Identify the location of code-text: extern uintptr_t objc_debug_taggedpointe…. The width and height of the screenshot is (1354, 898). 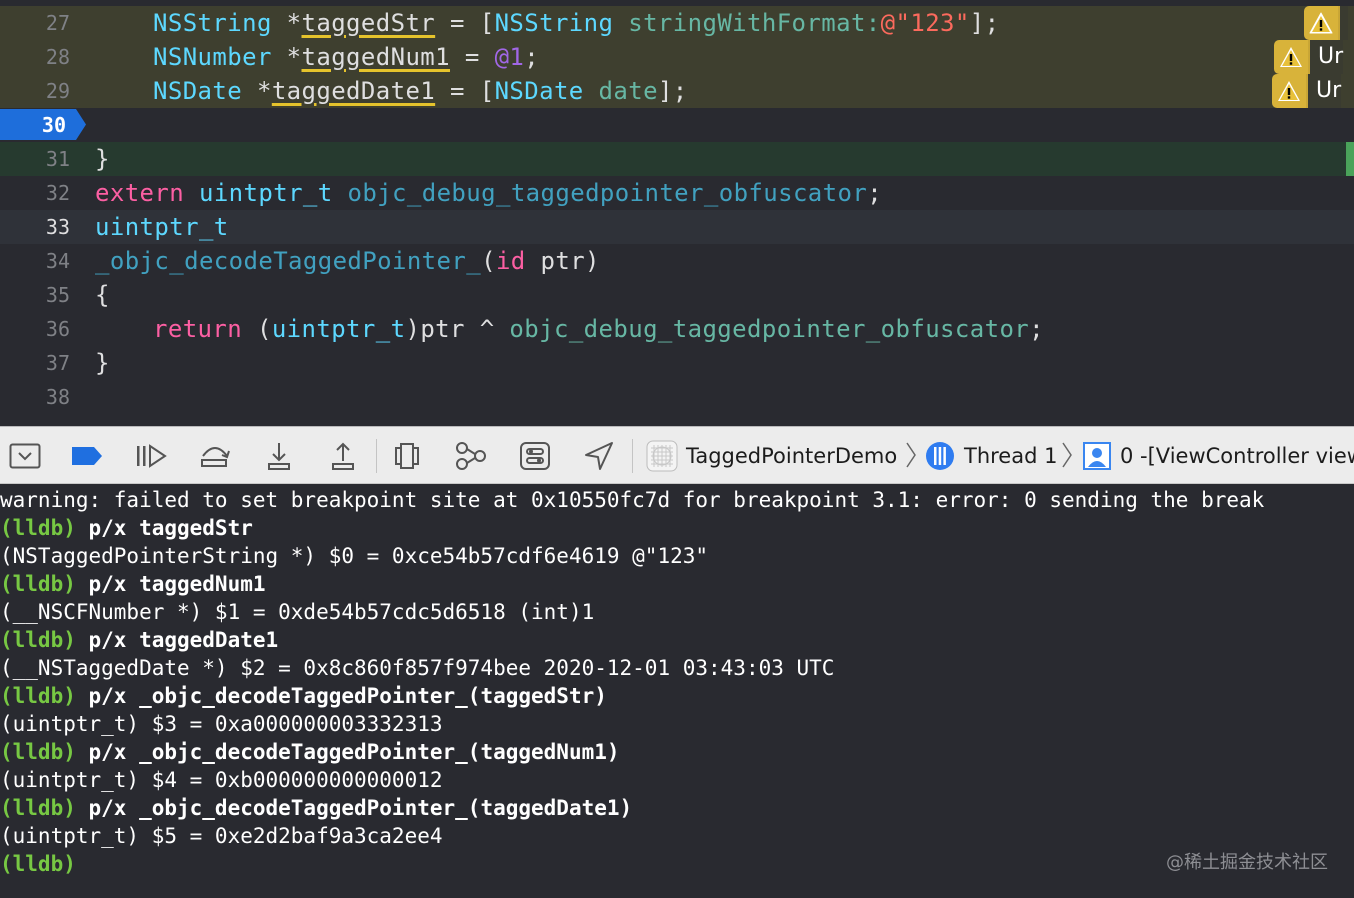
(488, 193).